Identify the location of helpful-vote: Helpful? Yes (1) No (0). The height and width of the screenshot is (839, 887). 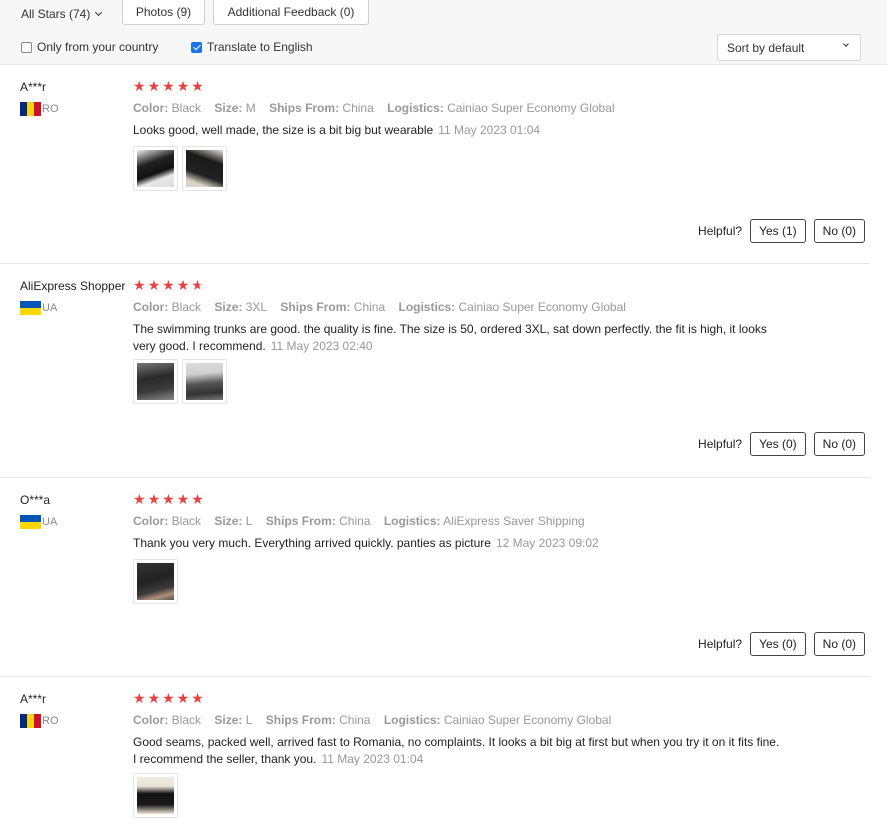
(781, 231).